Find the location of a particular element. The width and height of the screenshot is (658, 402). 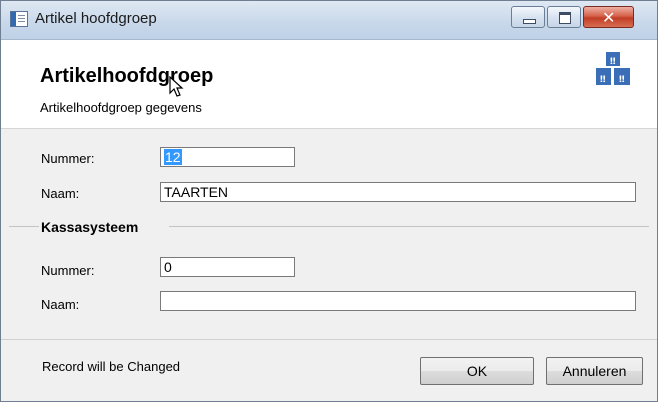

kassa-naam-label: Naam: is located at coordinates (60, 304).